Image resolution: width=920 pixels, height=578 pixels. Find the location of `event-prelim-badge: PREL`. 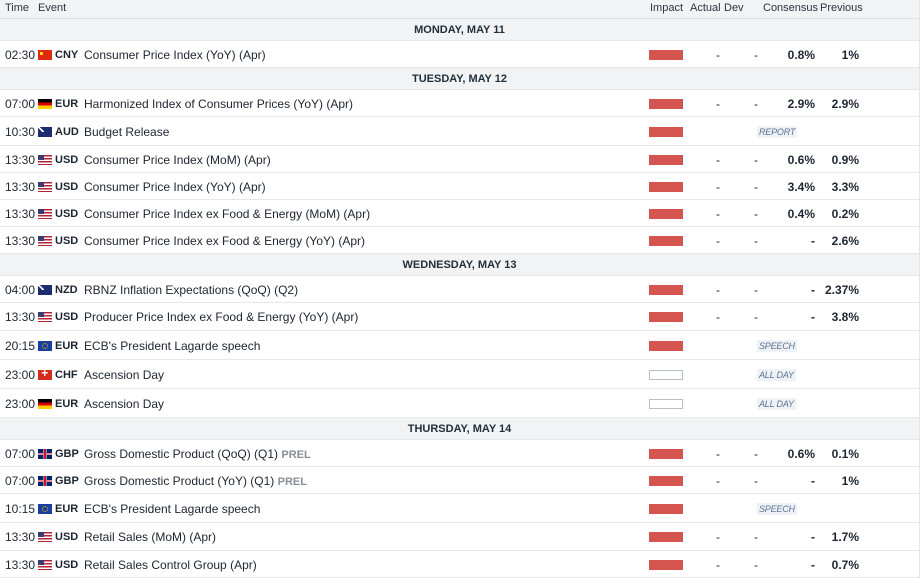

event-prelim-badge: PREL is located at coordinates (296, 455).